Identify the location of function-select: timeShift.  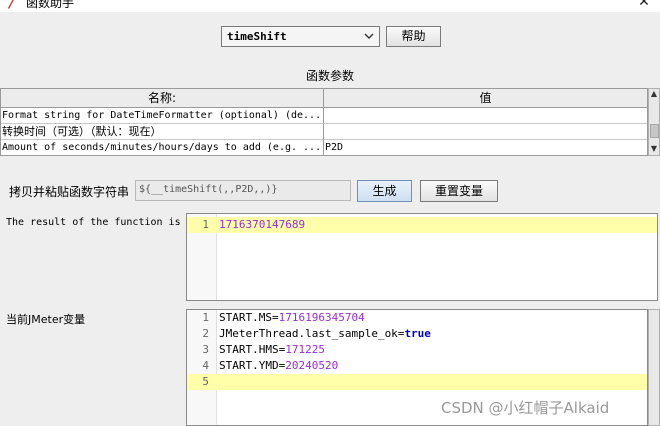
(300, 36).